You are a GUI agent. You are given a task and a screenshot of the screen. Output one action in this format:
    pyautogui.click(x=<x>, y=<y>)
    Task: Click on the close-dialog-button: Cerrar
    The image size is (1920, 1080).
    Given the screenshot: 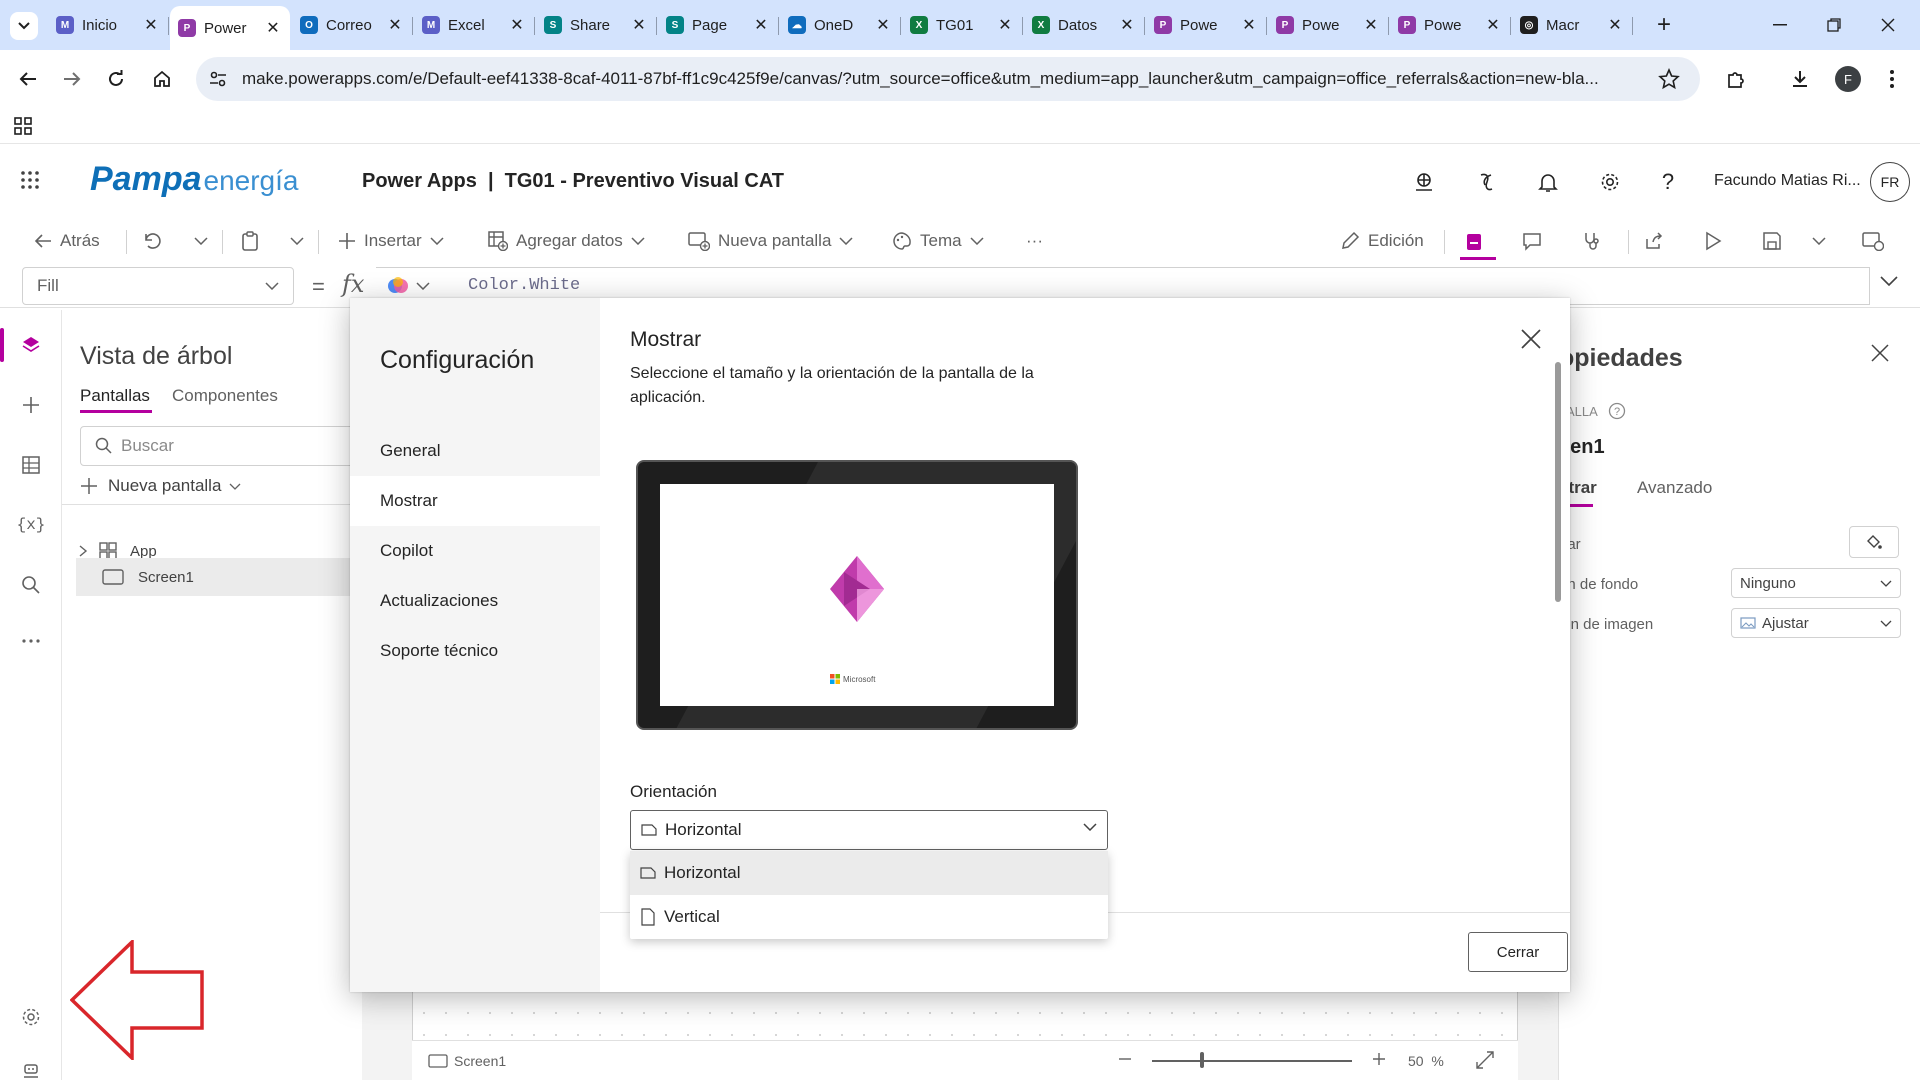 What is the action you would take?
    pyautogui.click(x=1518, y=952)
    